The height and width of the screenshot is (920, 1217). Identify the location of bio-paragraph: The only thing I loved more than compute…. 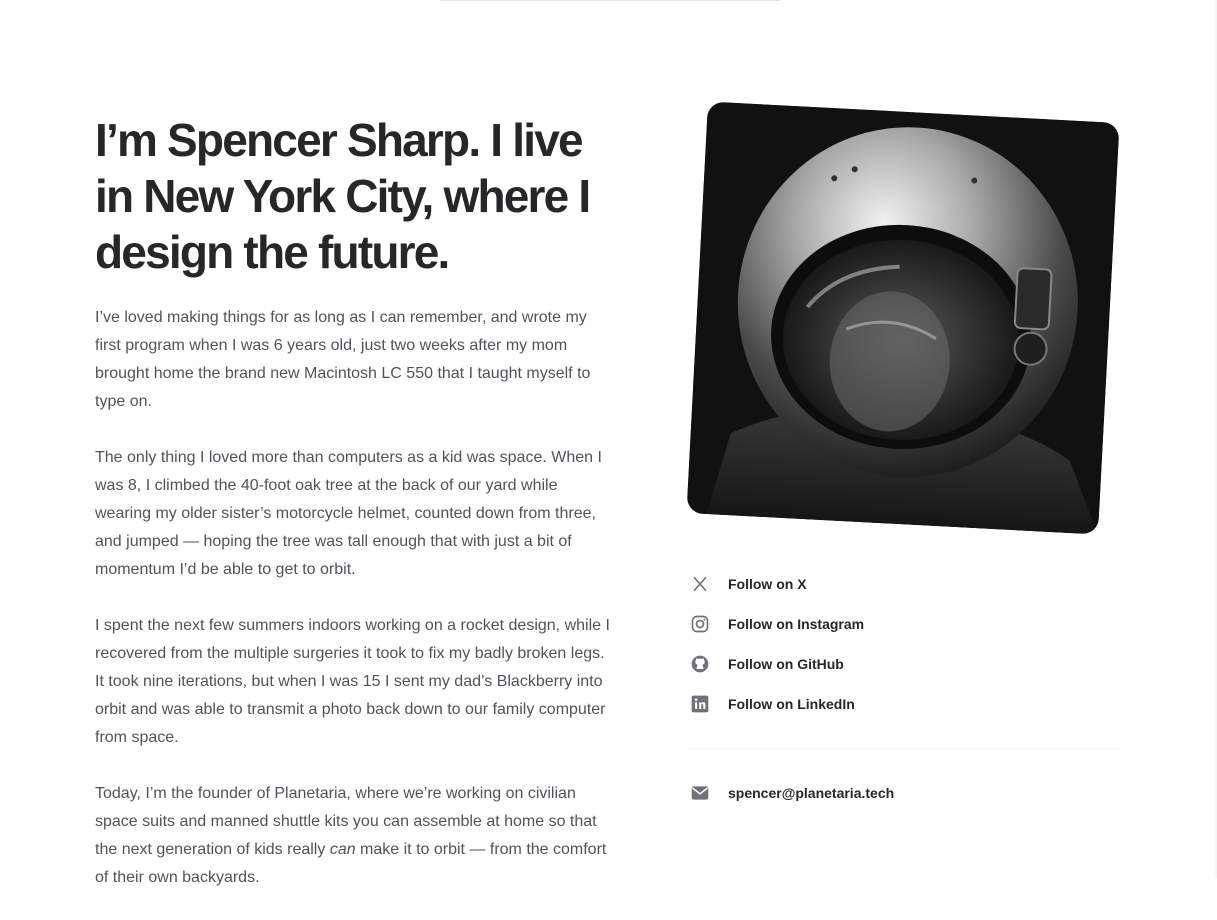
(348, 513).